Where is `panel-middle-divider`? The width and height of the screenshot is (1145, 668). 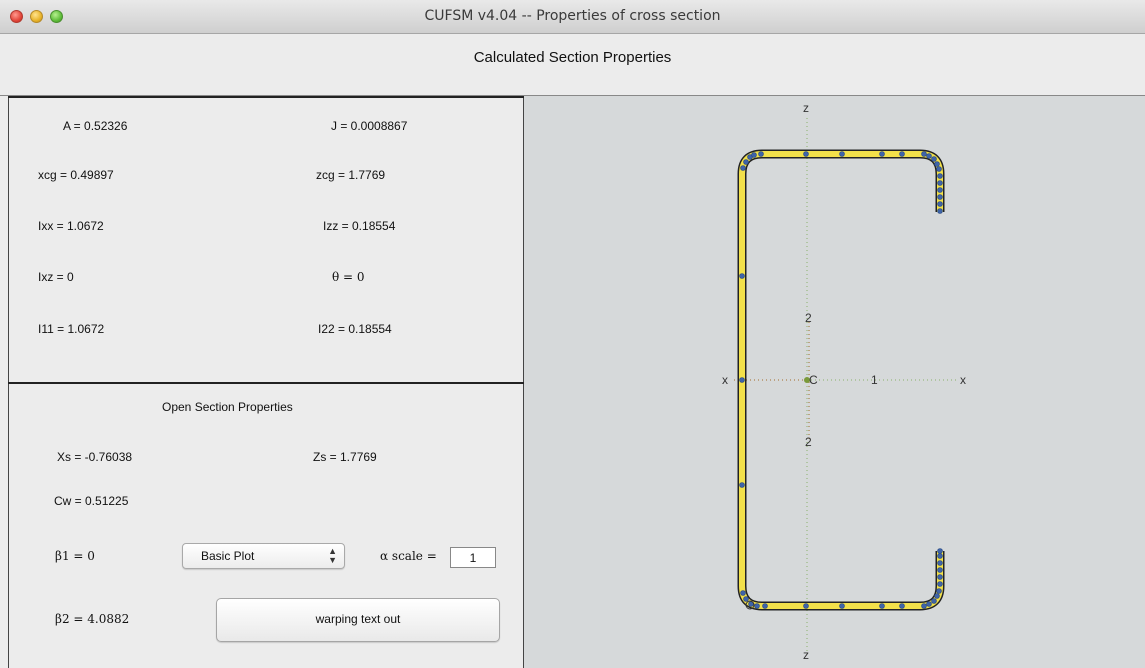 panel-middle-divider is located at coordinates (266, 383).